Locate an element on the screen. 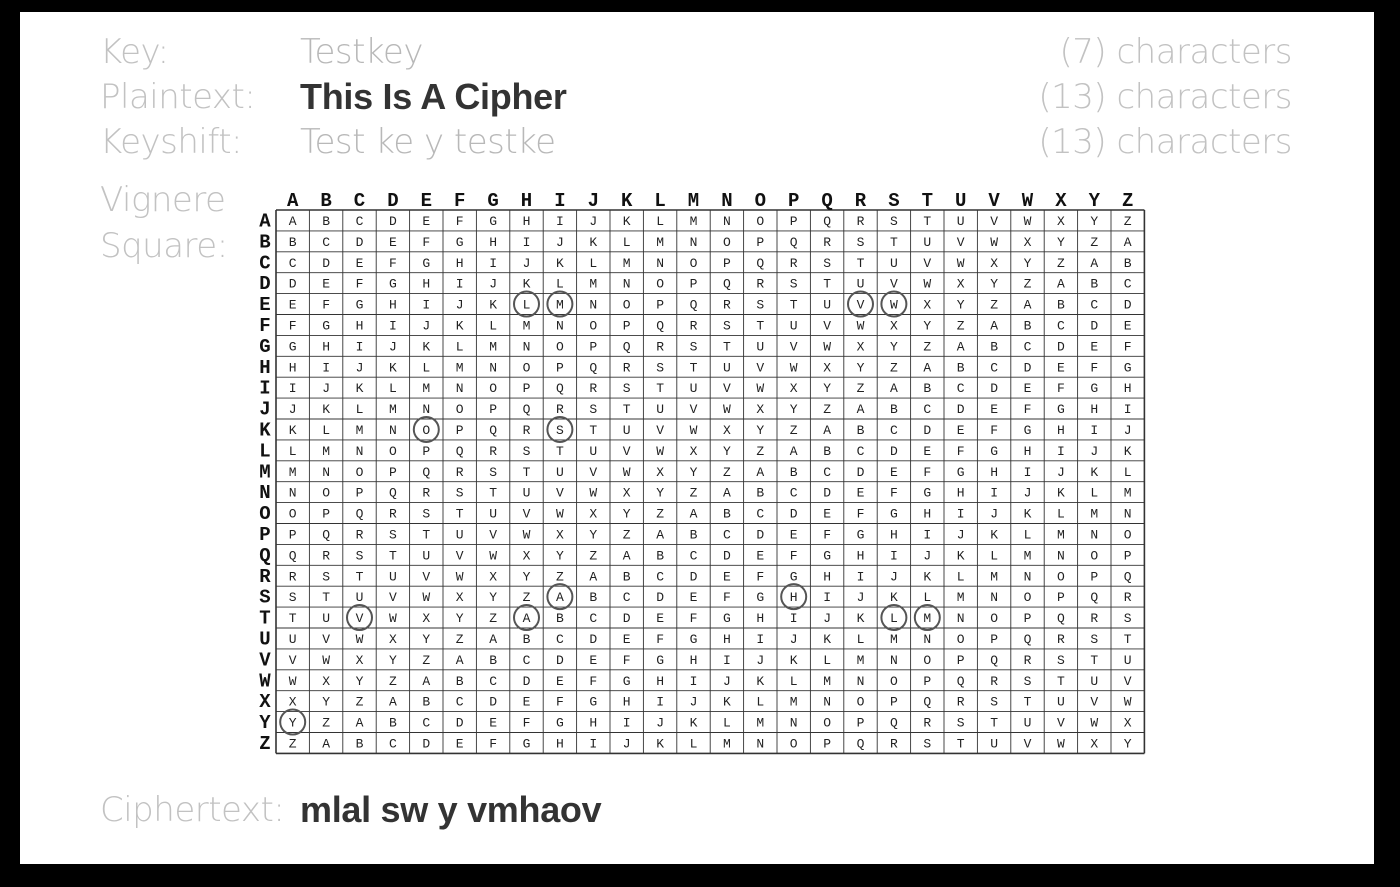  row-header: W is located at coordinates (265, 681).